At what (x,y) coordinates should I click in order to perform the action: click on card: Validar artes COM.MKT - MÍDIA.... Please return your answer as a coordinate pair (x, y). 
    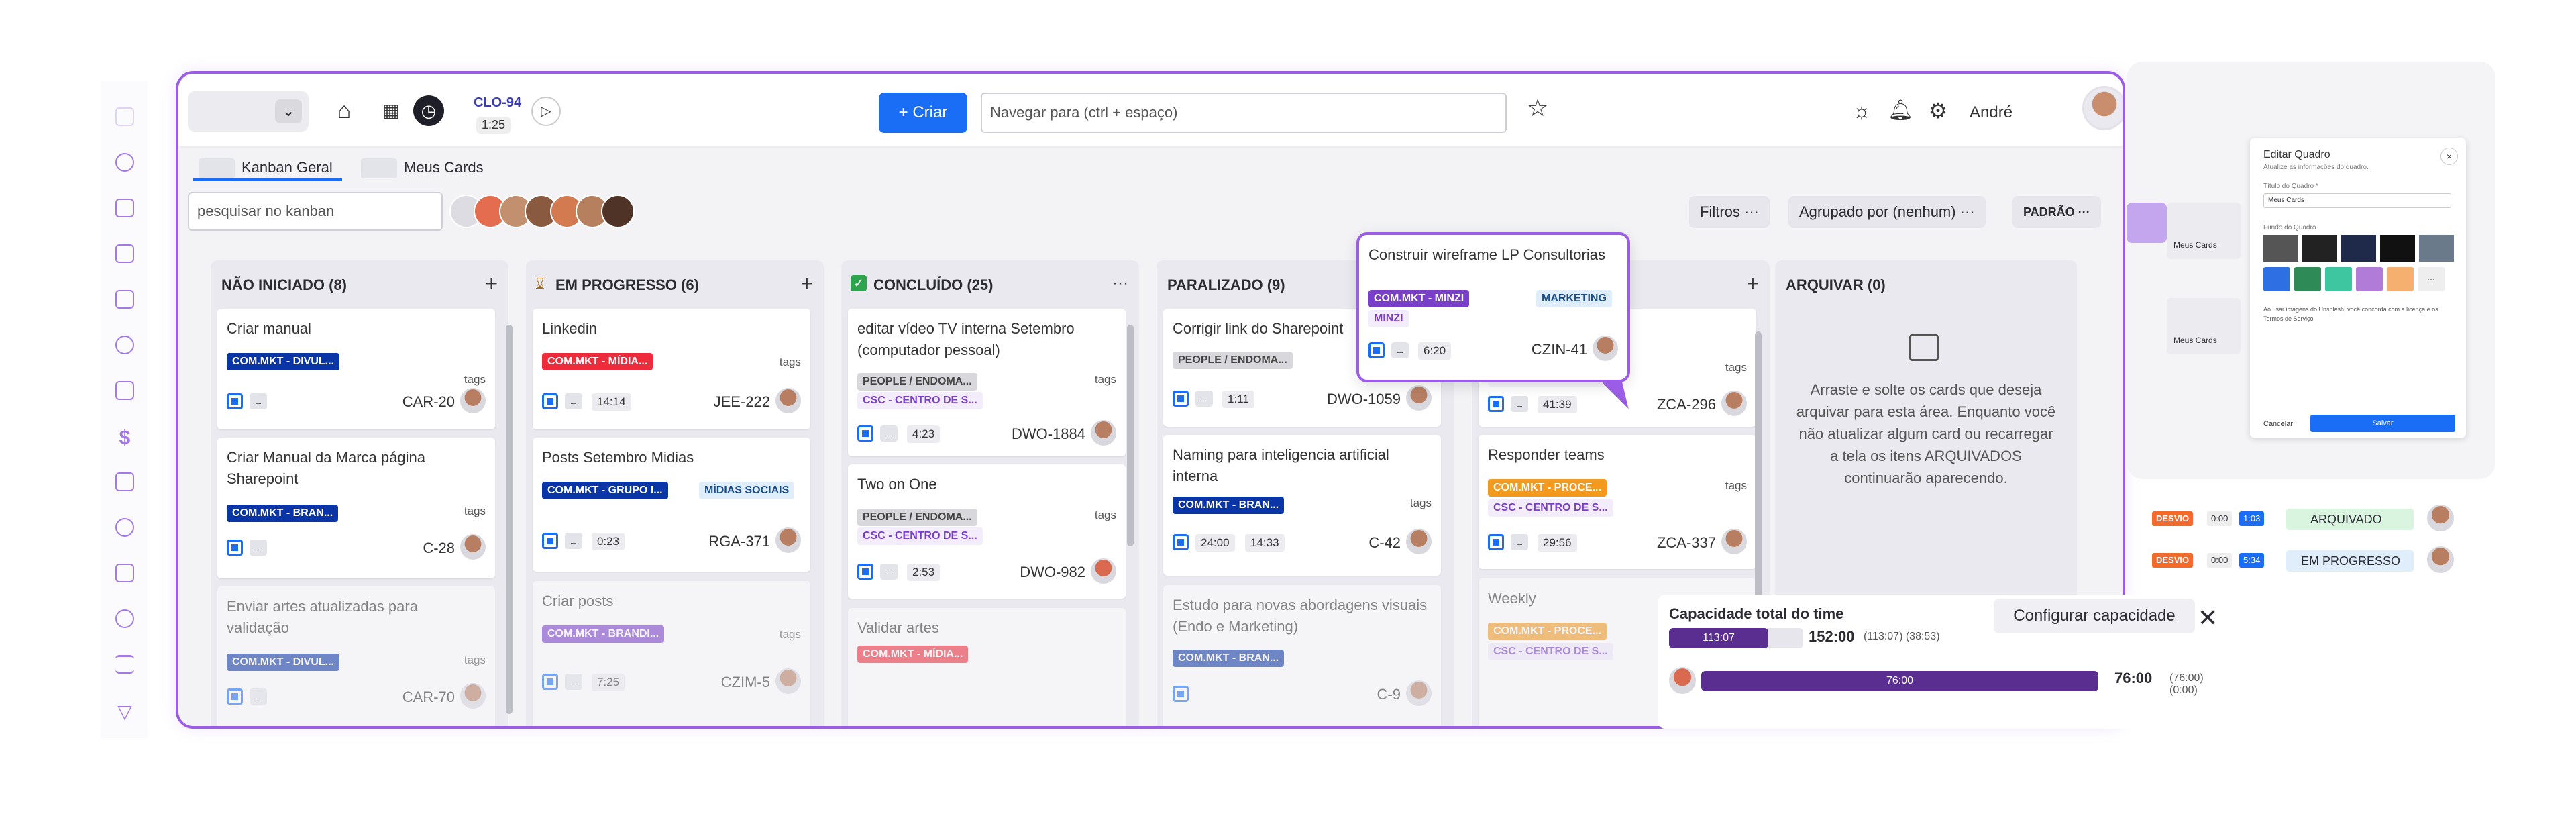
    Looking at the image, I should click on (987, 667).